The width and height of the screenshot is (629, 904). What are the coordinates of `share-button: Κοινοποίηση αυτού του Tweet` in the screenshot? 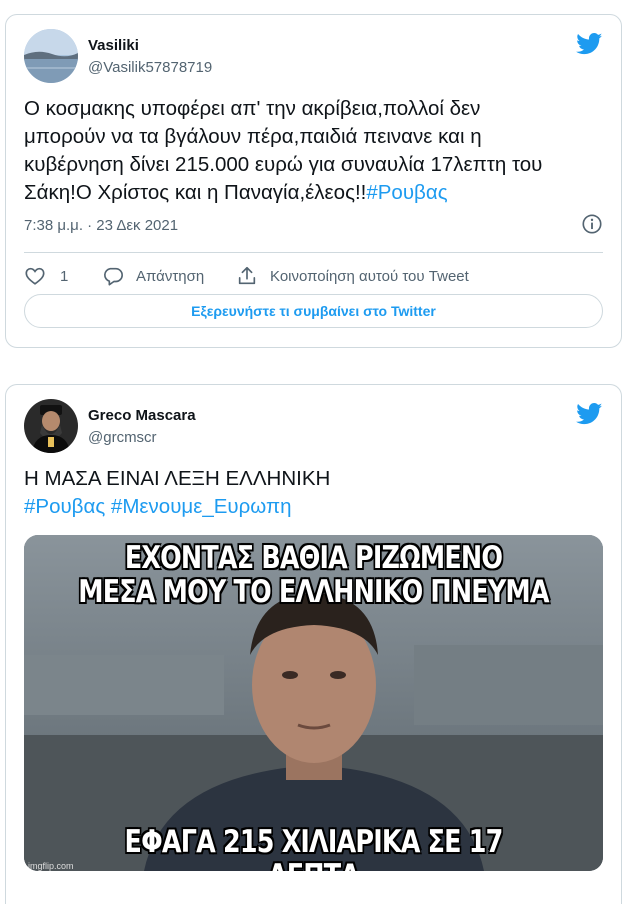 It's located at (352, 276).